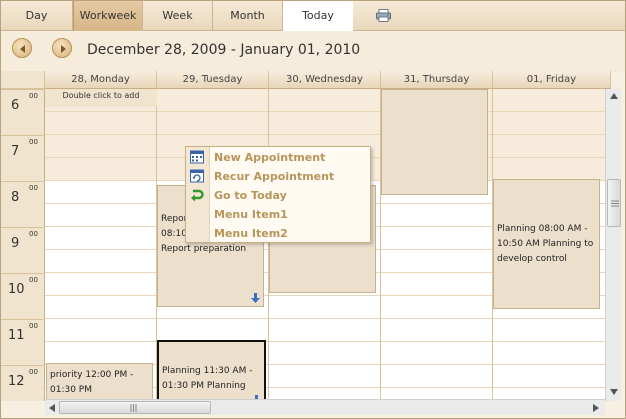  What do you see at coordinates (251, 233) in the screenshot?
I see `menu-item-label: Menu Item2` at bounding box center [251, 233].